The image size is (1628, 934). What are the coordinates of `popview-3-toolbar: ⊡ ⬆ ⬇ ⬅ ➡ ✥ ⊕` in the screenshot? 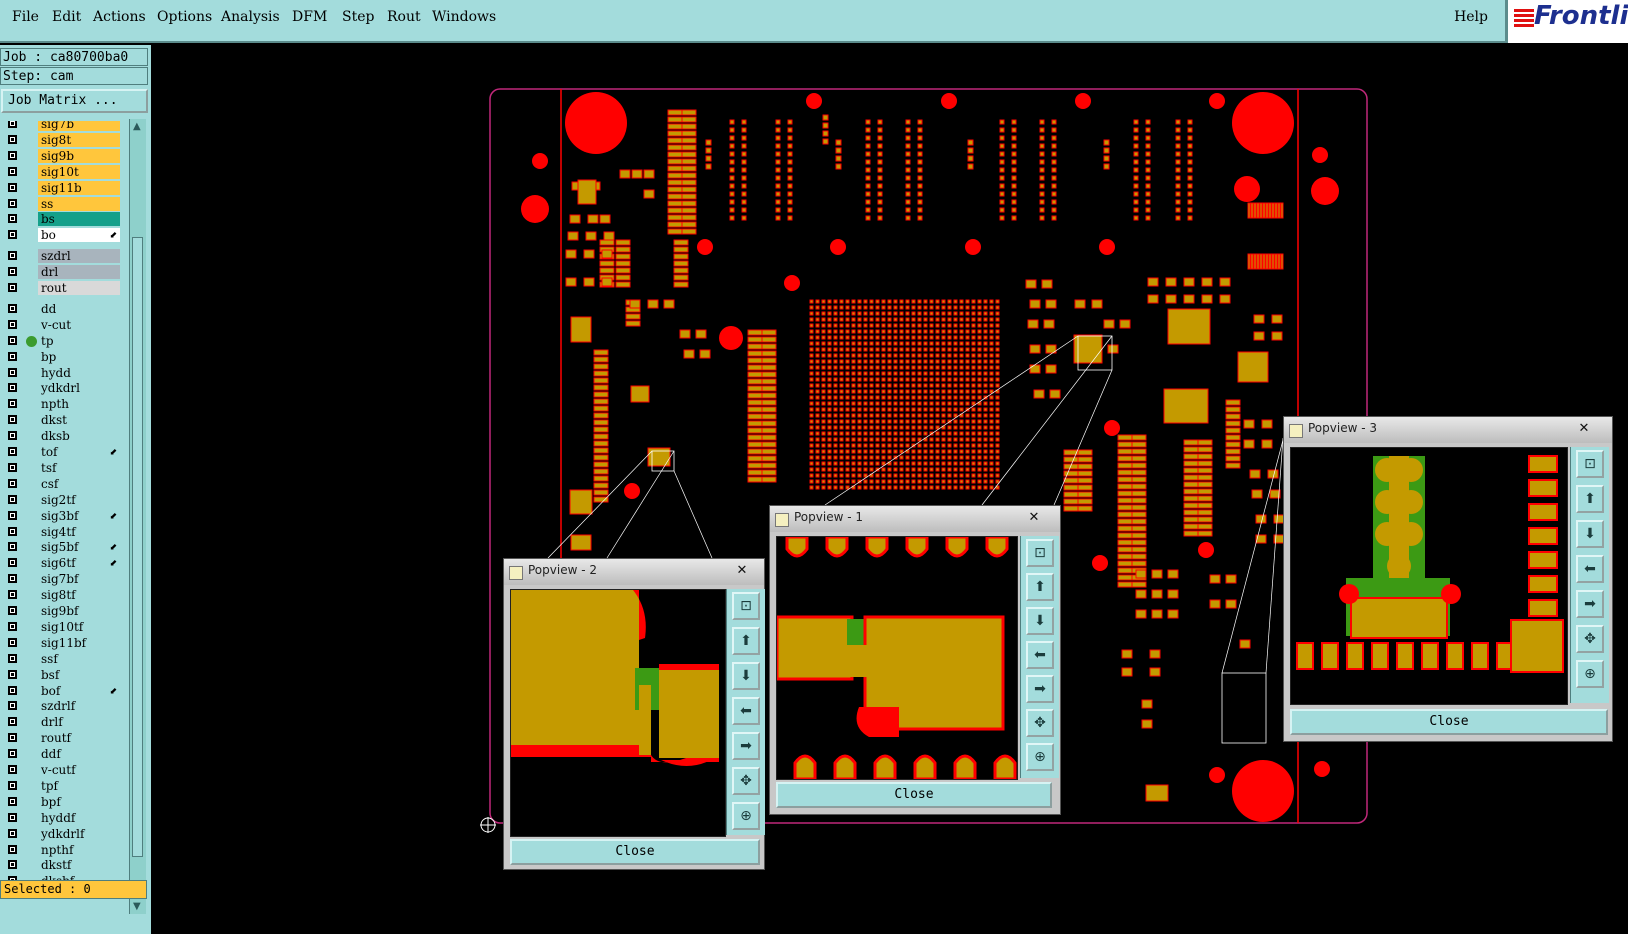 It's located at (1589, 575).